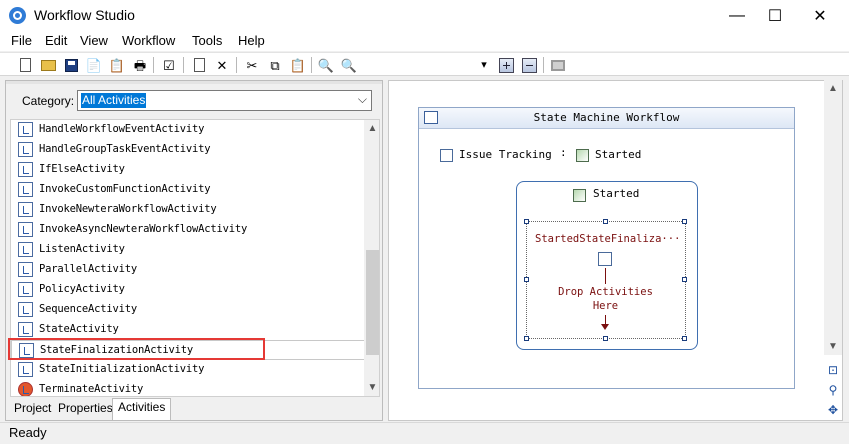 Image resolution: width=849 pixels, height=444 pixels. Describe the element at coordinates (48, 65) in the screenshot. I see `open-icon` at that location.